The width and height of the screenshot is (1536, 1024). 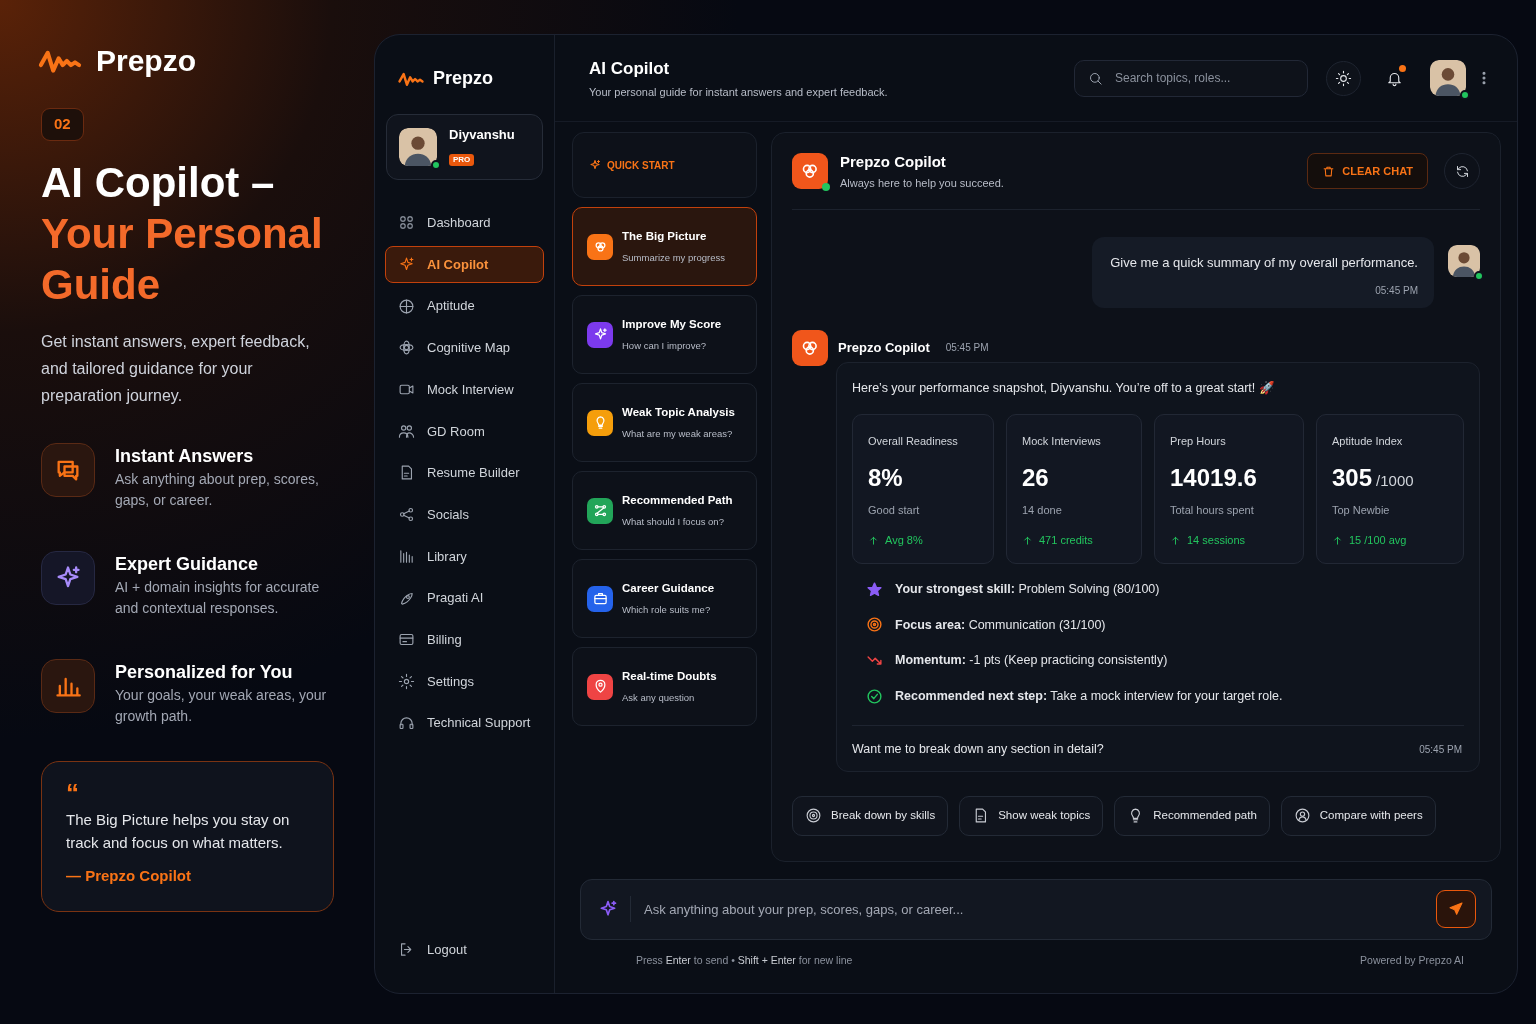 What do you see at coordinates (1216, 541) in the screenshot?
I see `stat-trend: 14 sessions` at bounding box center [1216, 541].